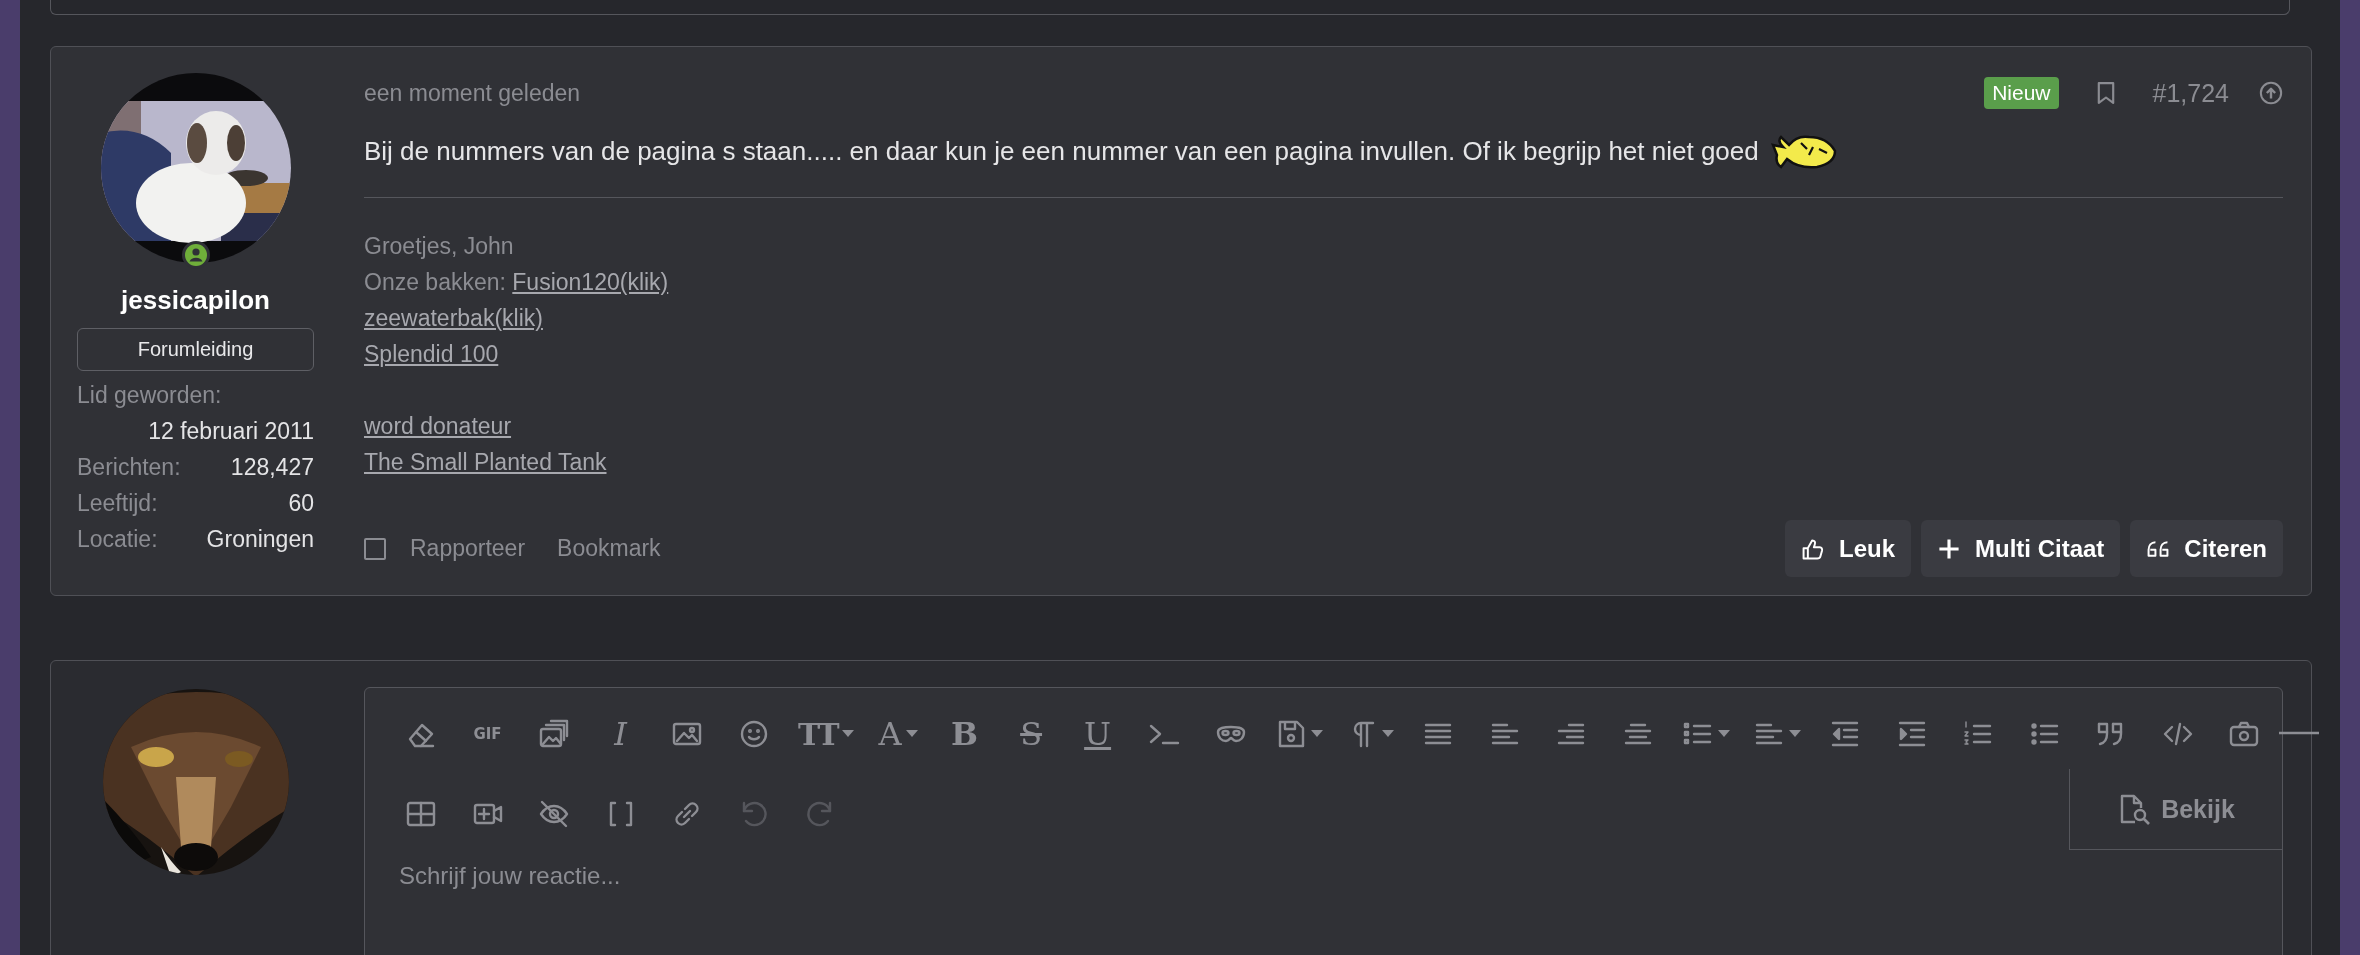  Describe the element at coordinates (1031, 734) in the screenshot. I see `strikethrough-button: S` at that location.